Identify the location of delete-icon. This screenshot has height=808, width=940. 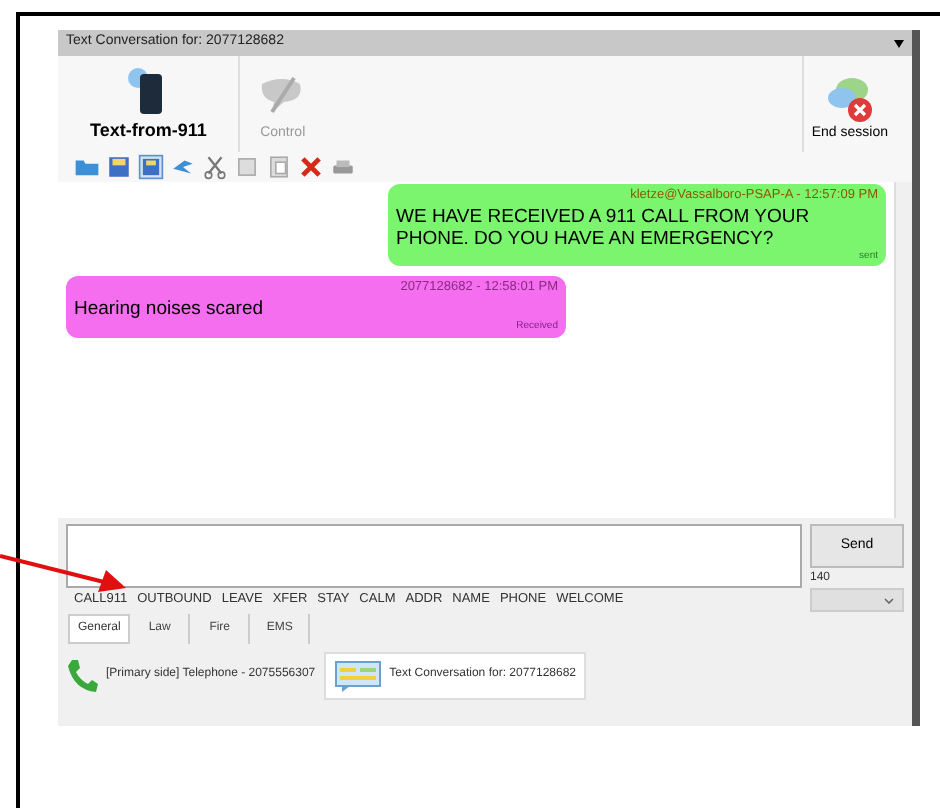
(311, 167).